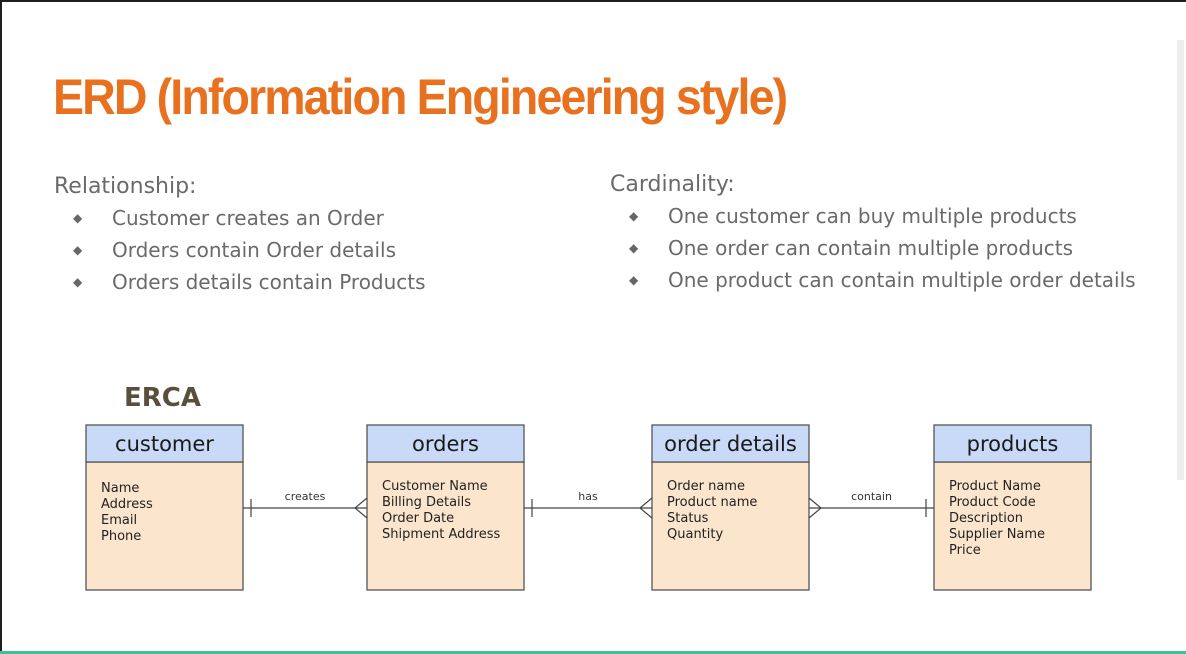 Image resolution: width=1186 pixels, height=654 pixels. Describe the element at coordinates (426, 502) in the screenshot. I see `entity-attribute: Billing Details` at that location.